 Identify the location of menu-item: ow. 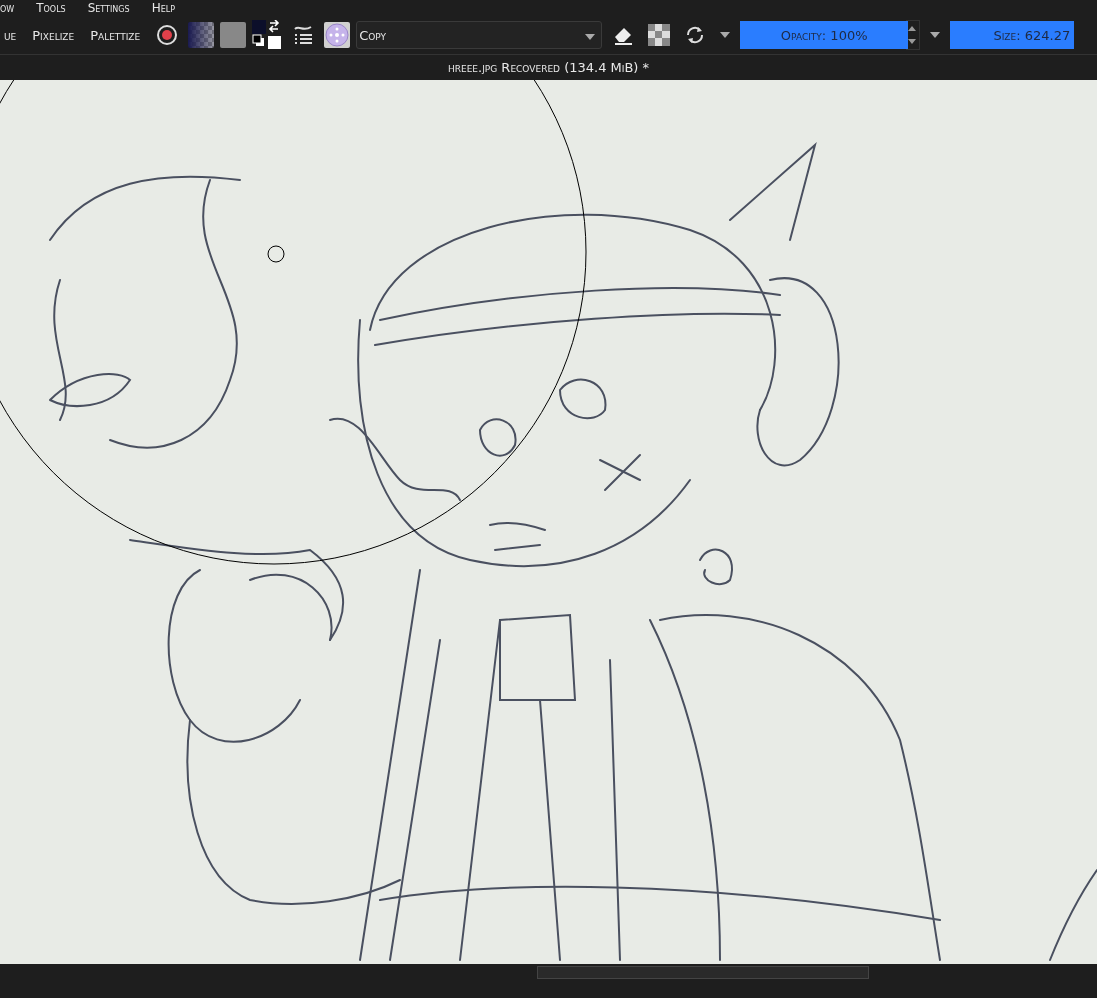
(7, 8).